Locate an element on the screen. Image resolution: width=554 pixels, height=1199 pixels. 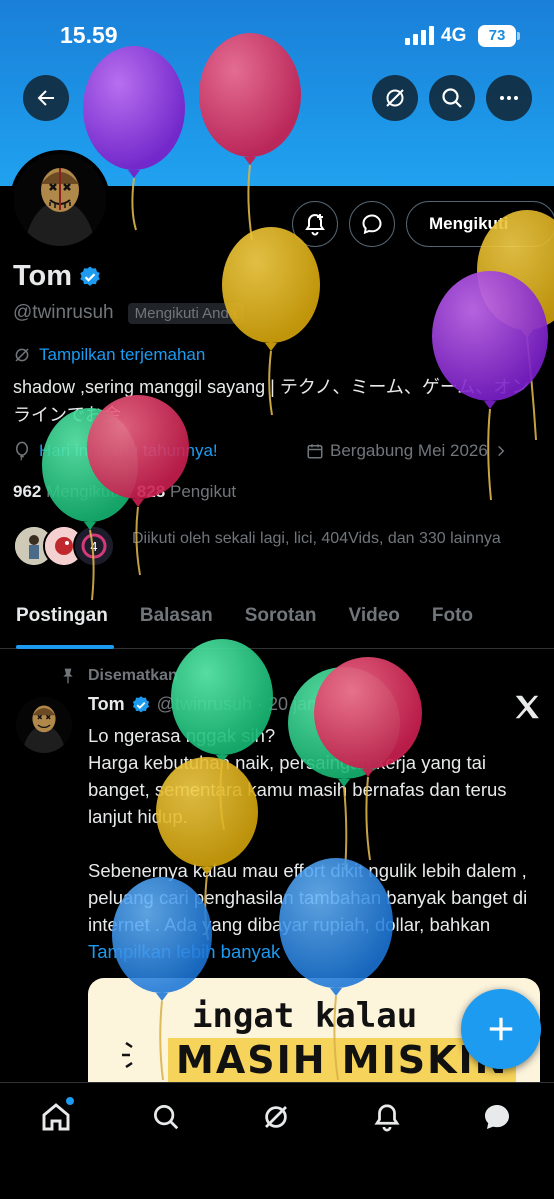
nav-home is located at coordinates (56, 1117).